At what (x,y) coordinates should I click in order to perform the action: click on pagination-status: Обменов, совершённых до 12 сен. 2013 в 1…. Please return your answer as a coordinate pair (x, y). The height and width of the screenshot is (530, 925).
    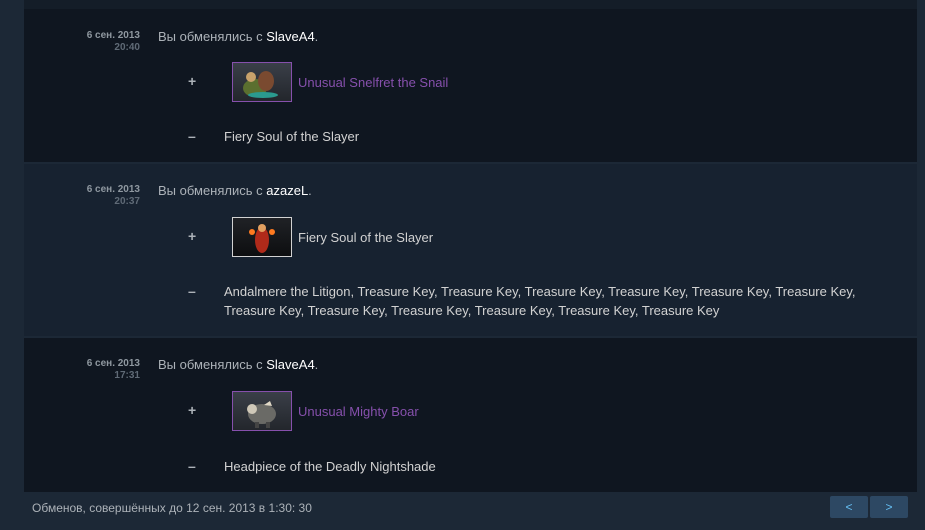
    Looking at the image, I should click on (172, 508).